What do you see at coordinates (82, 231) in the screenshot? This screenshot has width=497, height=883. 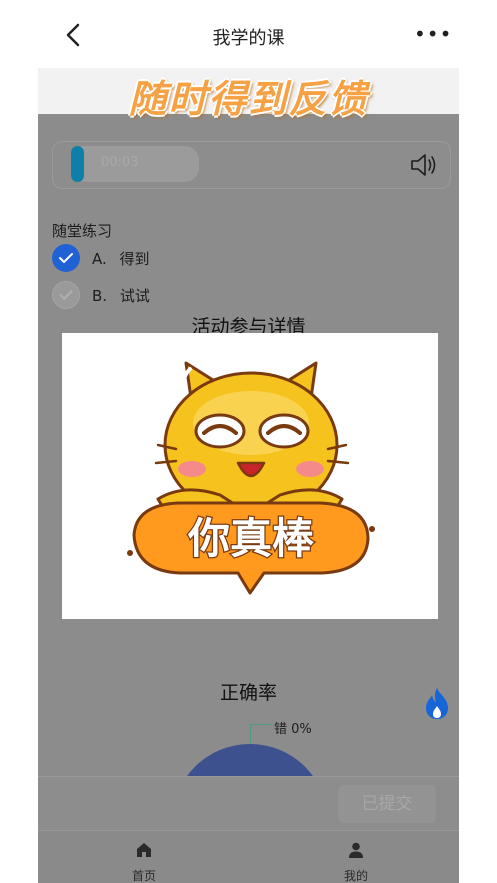 I see `quiz-section-label: 随堂练习` at bounding box center [82, 231].